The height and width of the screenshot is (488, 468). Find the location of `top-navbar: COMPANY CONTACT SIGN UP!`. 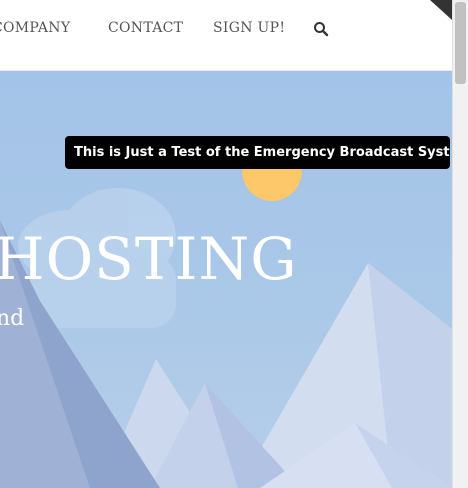

top-navbar: COMPANY CONTACT SIGN UP! is located at coordinates (226, 35).